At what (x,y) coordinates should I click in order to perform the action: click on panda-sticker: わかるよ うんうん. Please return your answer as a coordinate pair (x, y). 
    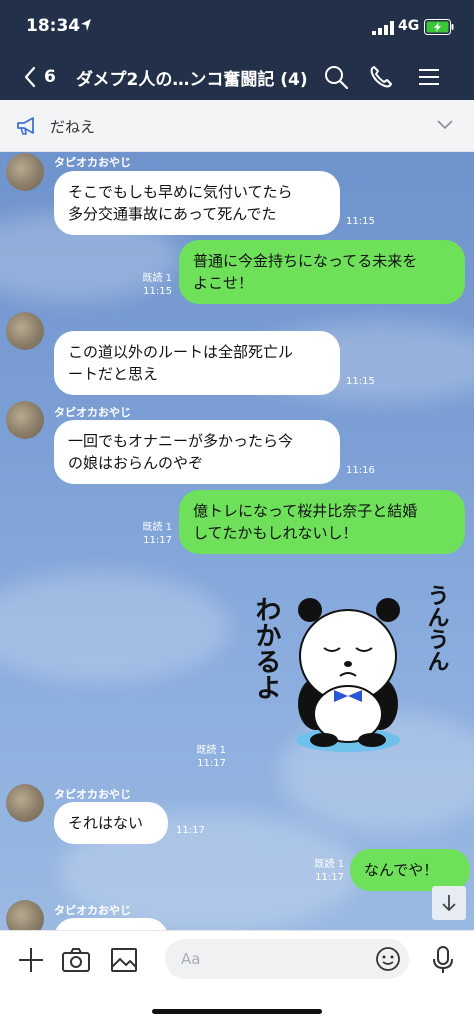
    Looking at the image, I should click on (349, 664).